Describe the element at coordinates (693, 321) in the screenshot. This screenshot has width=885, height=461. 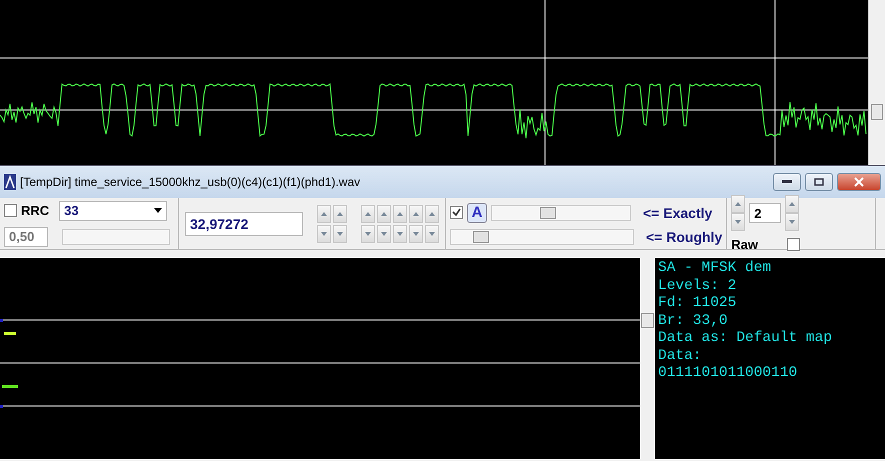
I see `output-line: Br: 33,0` at that location.